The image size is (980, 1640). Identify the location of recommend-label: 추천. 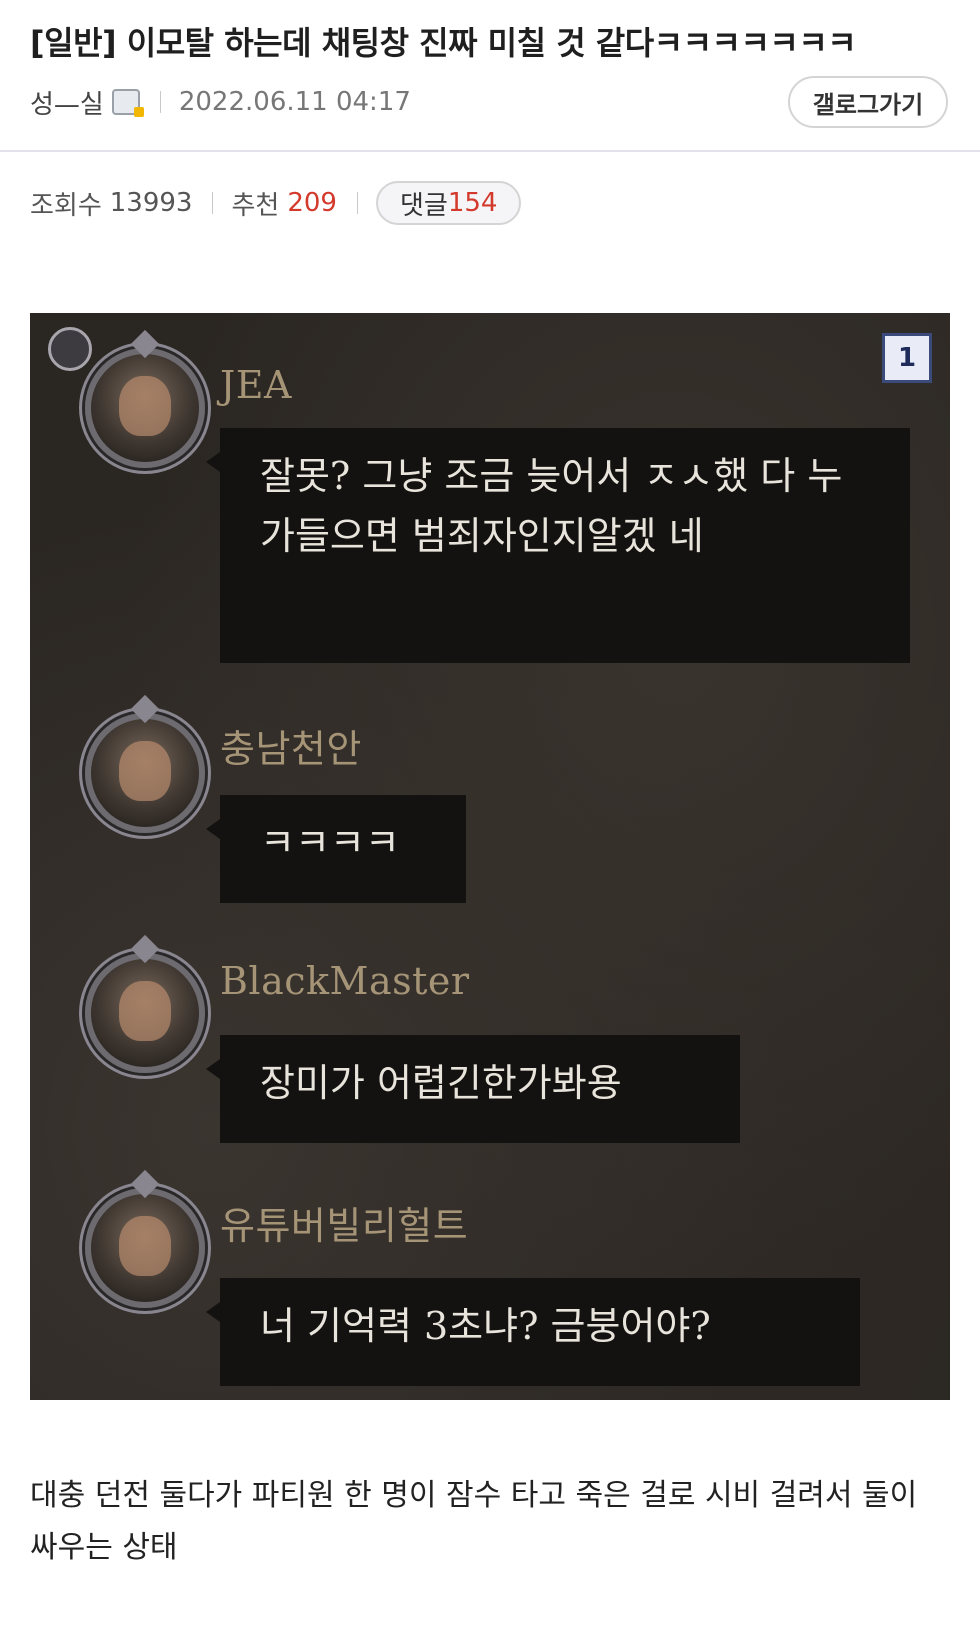
(255, 205).